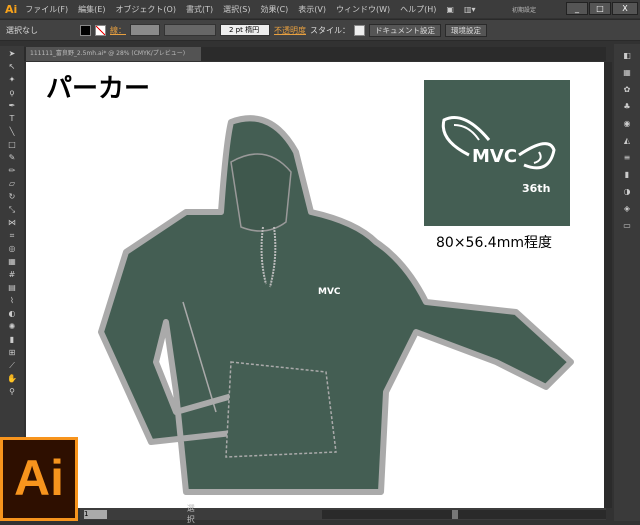 The image size is (640, 525). What do you see at coordinates (12, 93) in the screenshot?
I see `lasso-icon: ϙ` at bounding box center [12, 93].